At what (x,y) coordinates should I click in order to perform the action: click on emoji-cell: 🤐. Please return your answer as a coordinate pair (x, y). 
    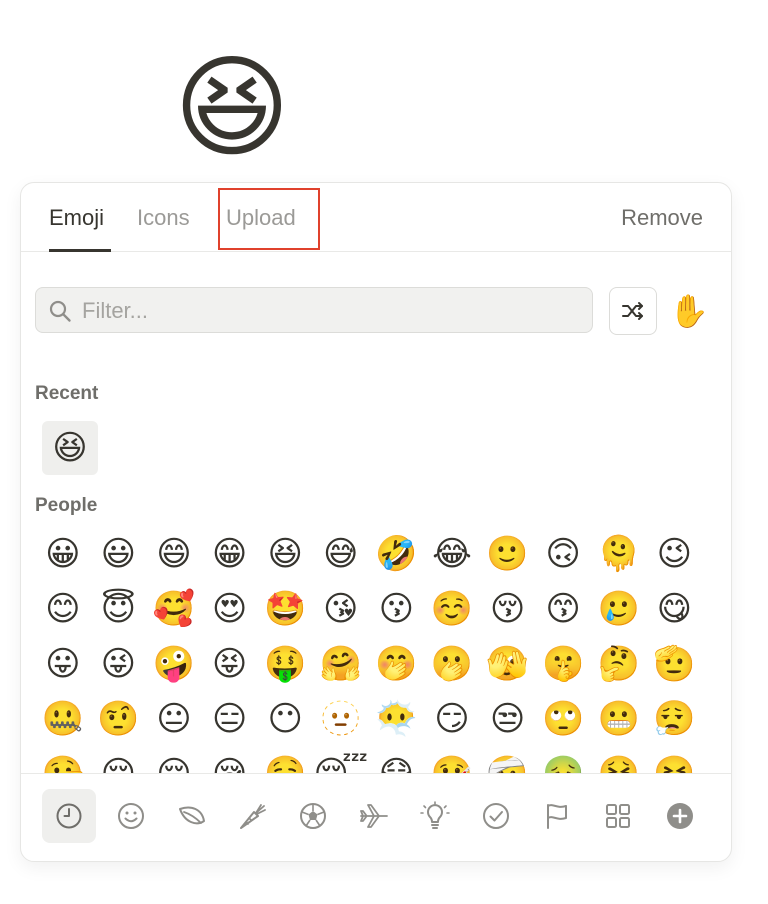
    Looking at the image, I should click on (63, 719).